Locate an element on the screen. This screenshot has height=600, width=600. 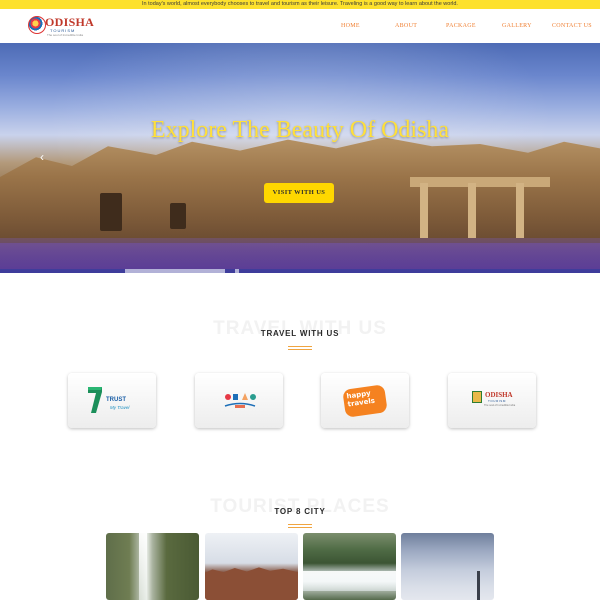
nav-home: HOME is located at coordinates (350, 26).